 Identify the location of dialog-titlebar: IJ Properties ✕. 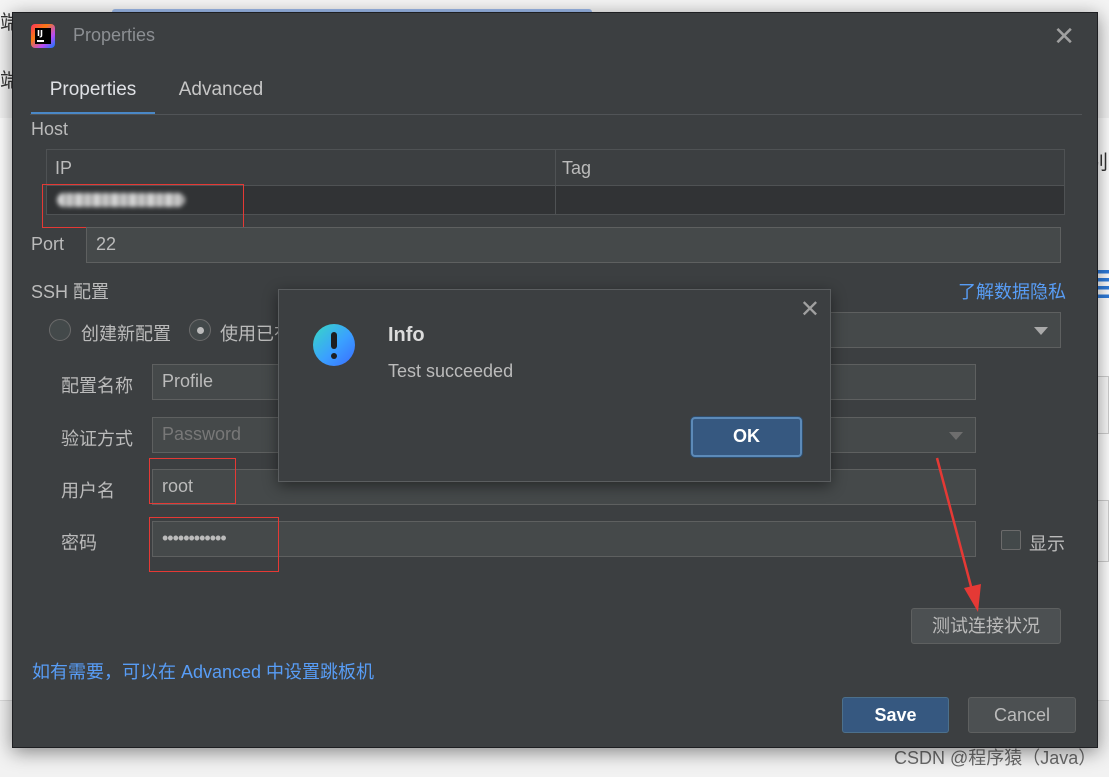
(555, 36).